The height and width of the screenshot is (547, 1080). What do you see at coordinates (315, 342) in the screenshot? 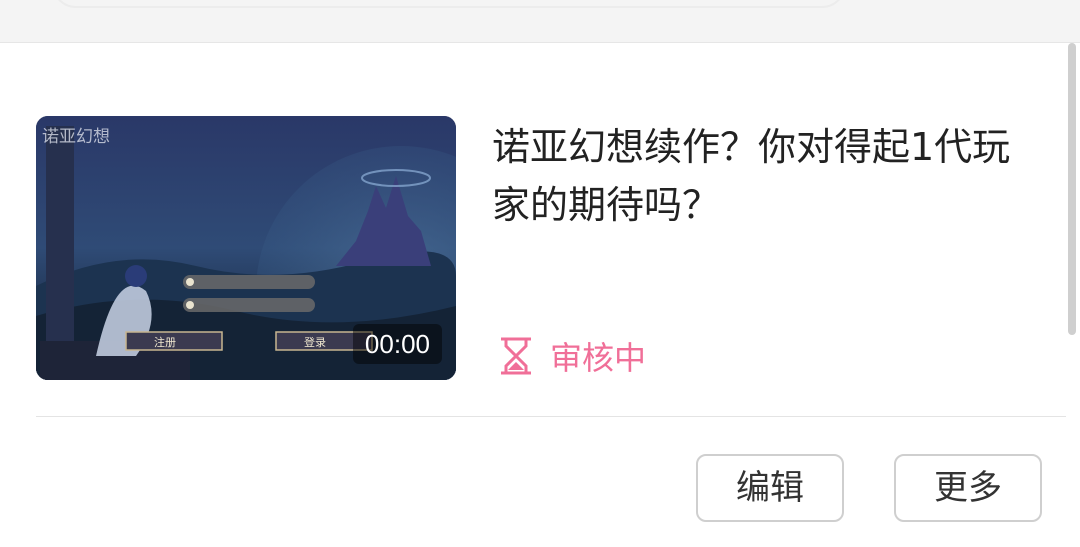
I see `login-label: 登录` at bounding box center [315, 342].